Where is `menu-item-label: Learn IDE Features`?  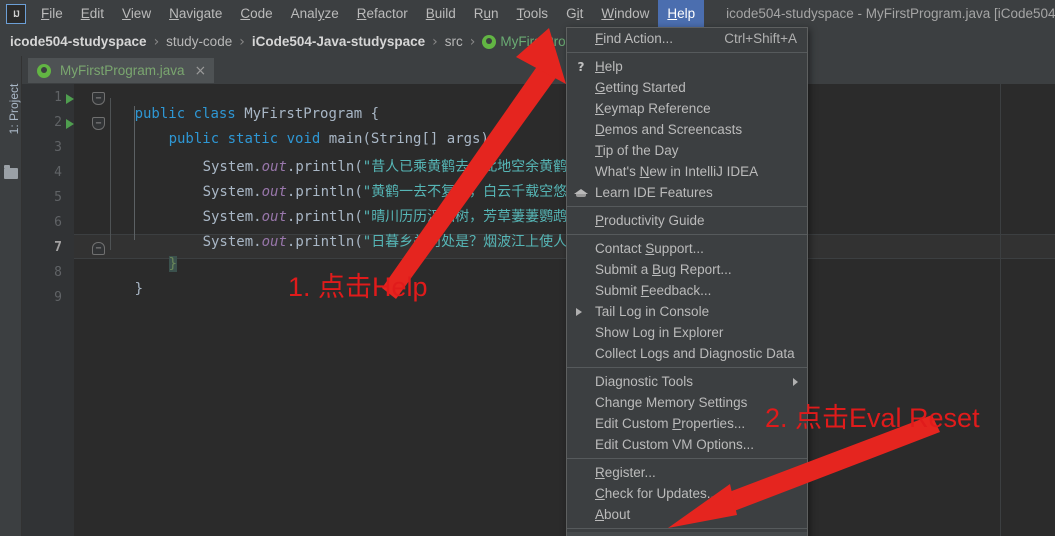 menu-item-label: Learn IDE Features is located at coordinates (654, 192).